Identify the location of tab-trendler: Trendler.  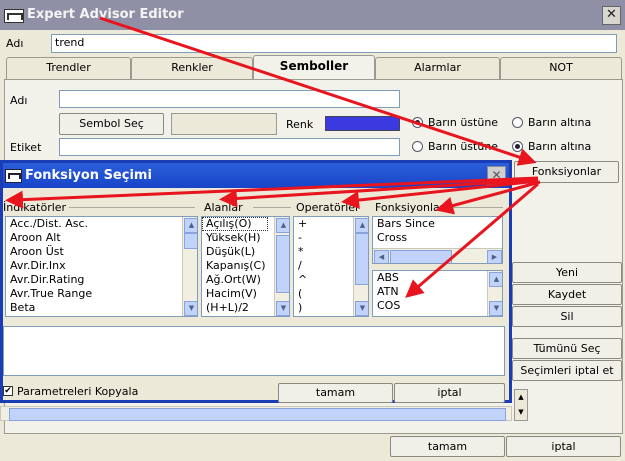
(68, 68).